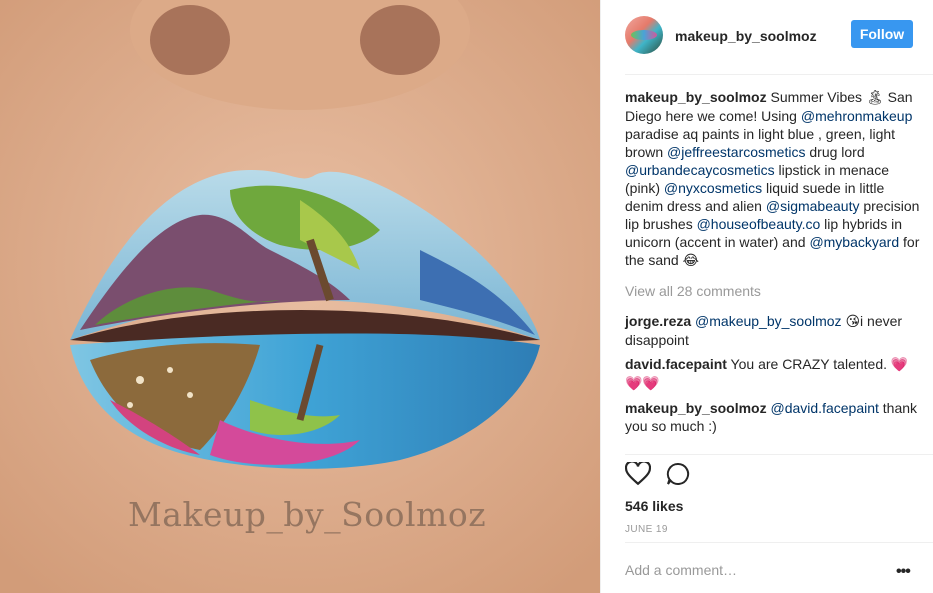 The image size is (933, 593). What do you see at coordinates (646, 529) in the screenshot?
I see `post-date: JUNE 19` at bounding box center [646, 529].